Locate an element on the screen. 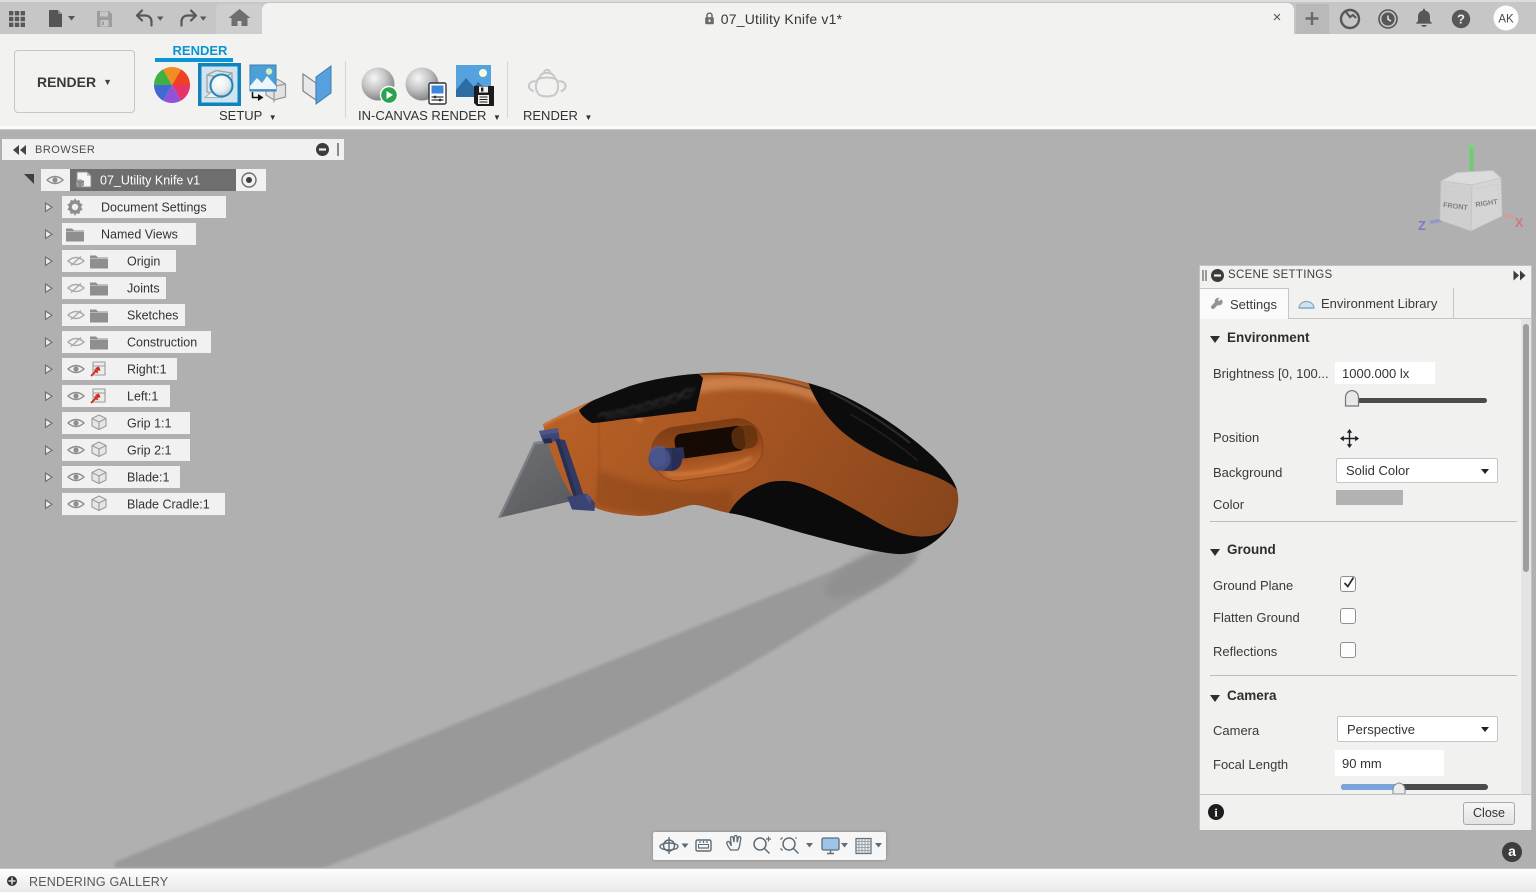  svg-text: Joints is located at coordinates (143, 289).